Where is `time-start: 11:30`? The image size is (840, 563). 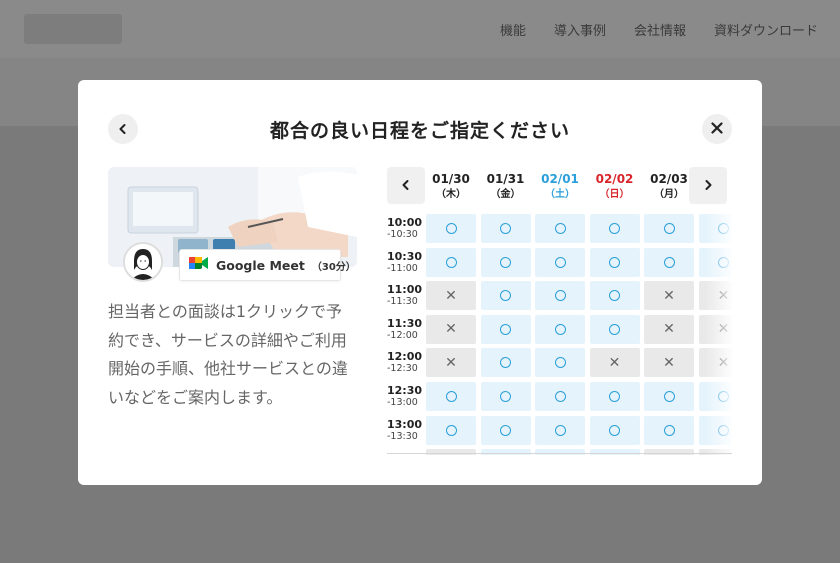
time-start: 11:30 is located at coordinates (405, 323).